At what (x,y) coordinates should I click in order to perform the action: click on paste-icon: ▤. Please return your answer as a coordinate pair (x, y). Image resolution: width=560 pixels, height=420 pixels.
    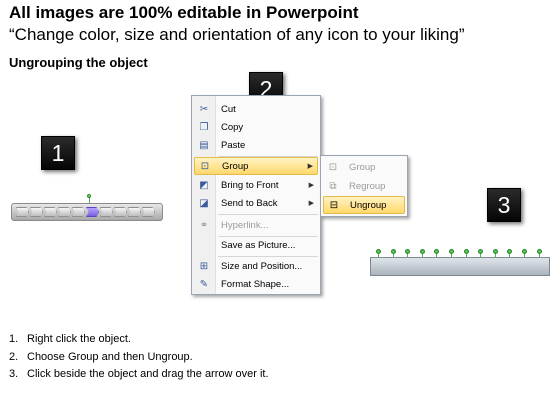
    Looking at the image, I should click on (204, 145).